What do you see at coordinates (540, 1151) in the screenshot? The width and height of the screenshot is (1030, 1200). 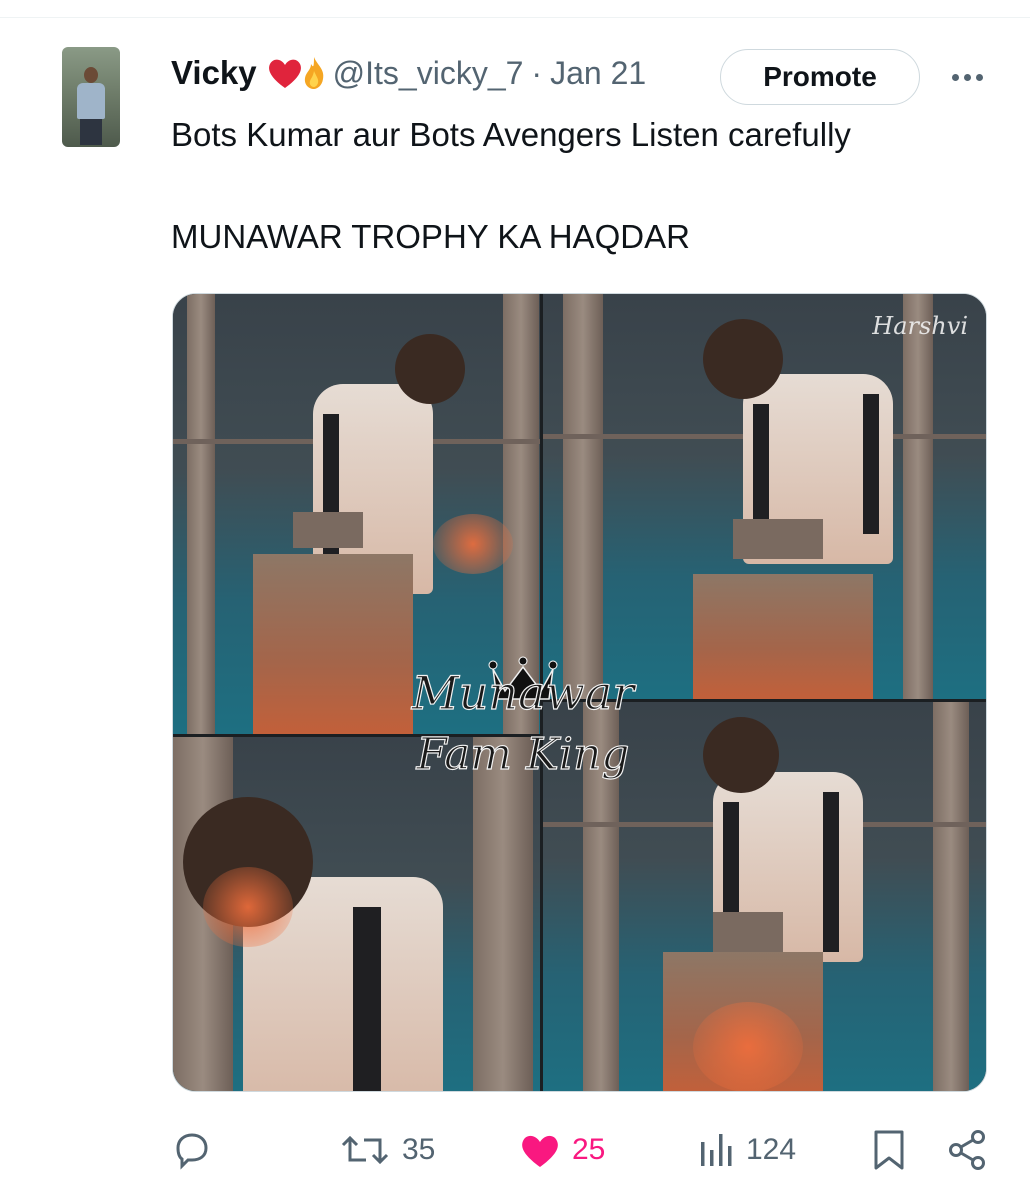 I see `heart-icon` at bounding box center [540, 1151].